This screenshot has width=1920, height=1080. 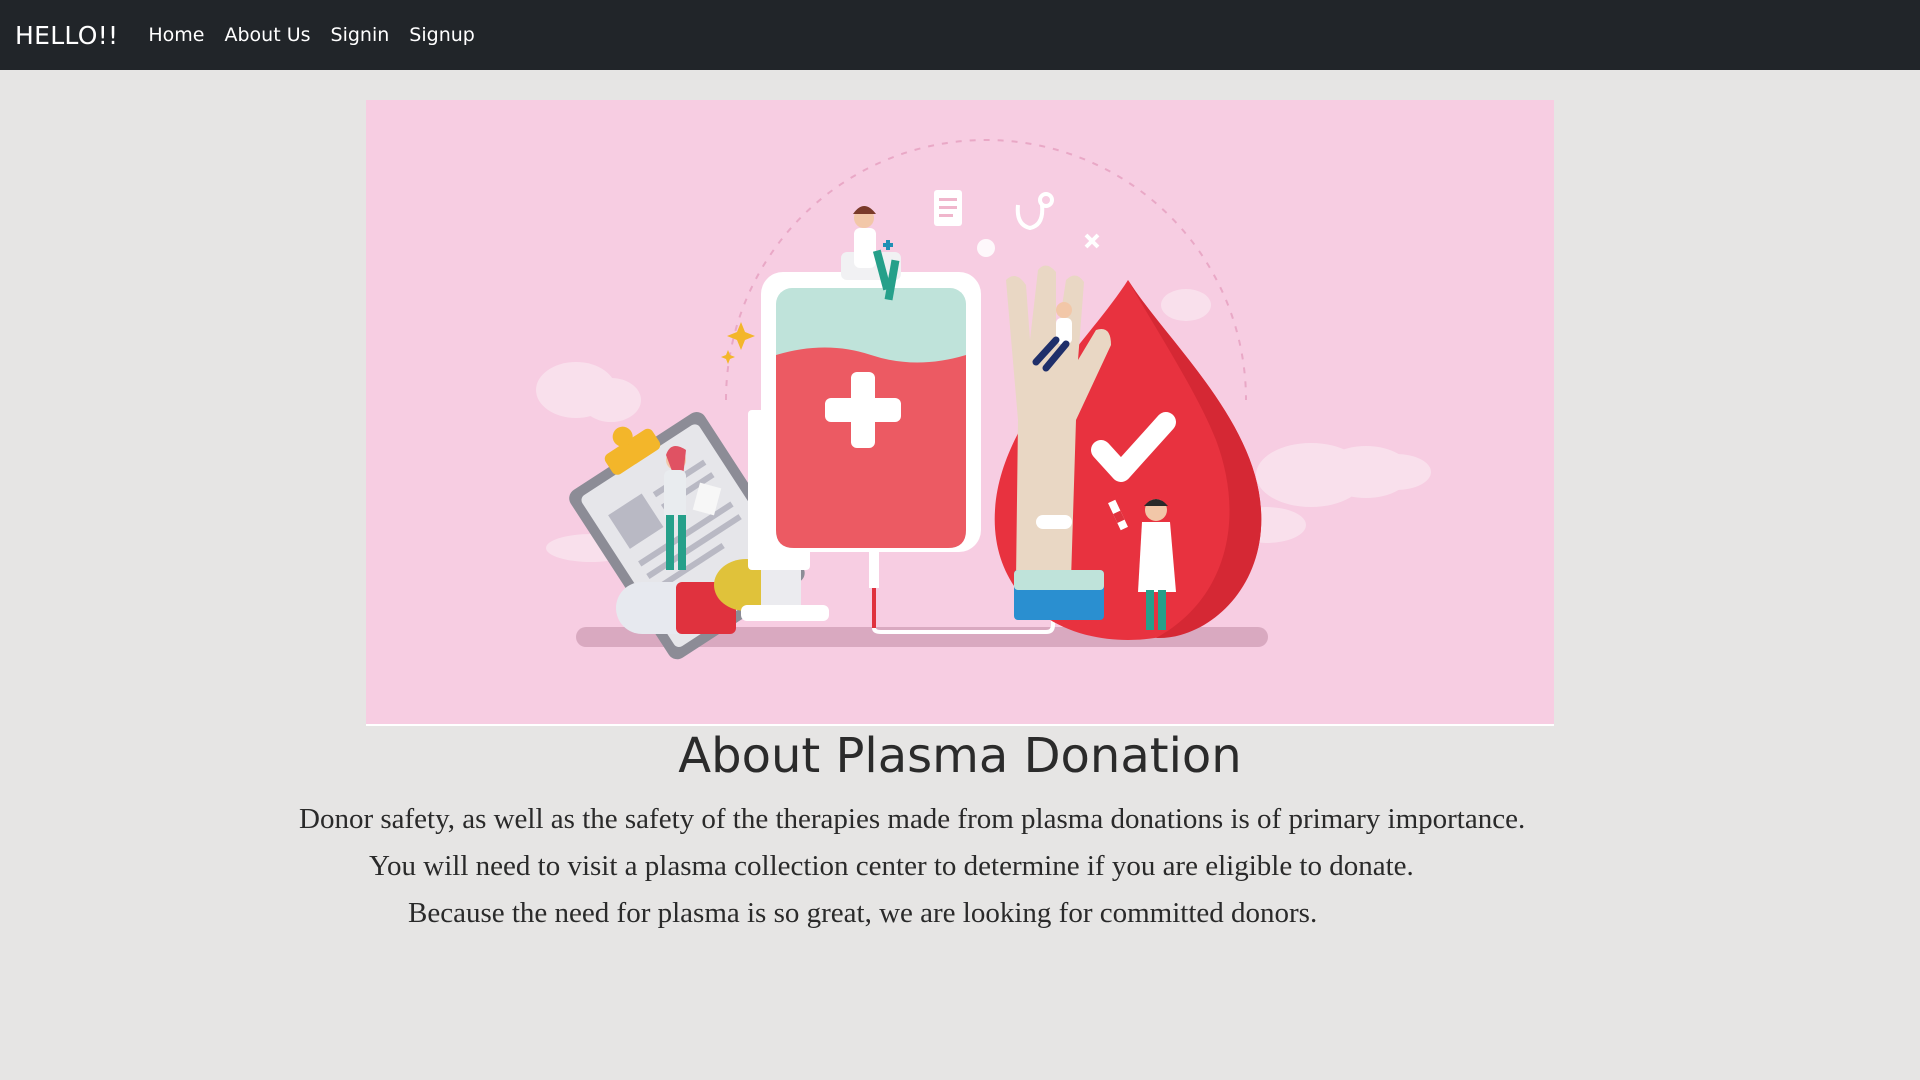 What do you see at coordinates (360, 35) in the screenshot?
I see `nav-link-signin: Signin` at bounding box center [360, 35].